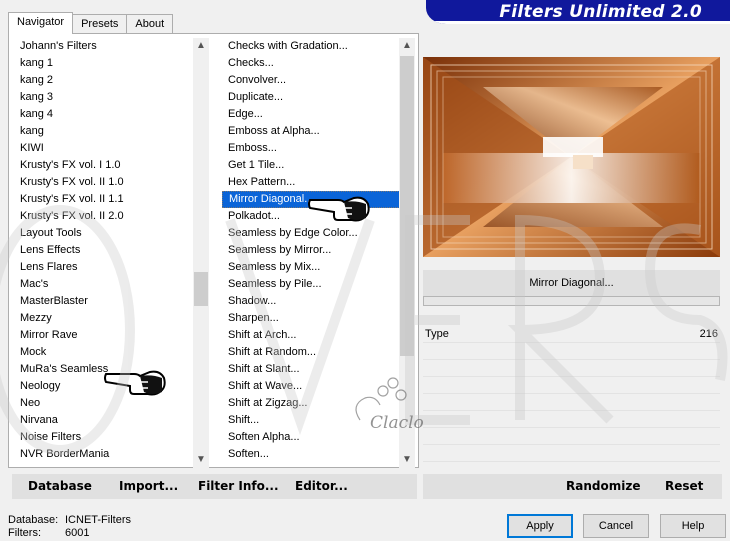 This screenshot has width=730, height=541. What do you see at coordinates (104, 284) in the screenshot?
I see `category-item: Mac's` at bounding box center [104, 284].